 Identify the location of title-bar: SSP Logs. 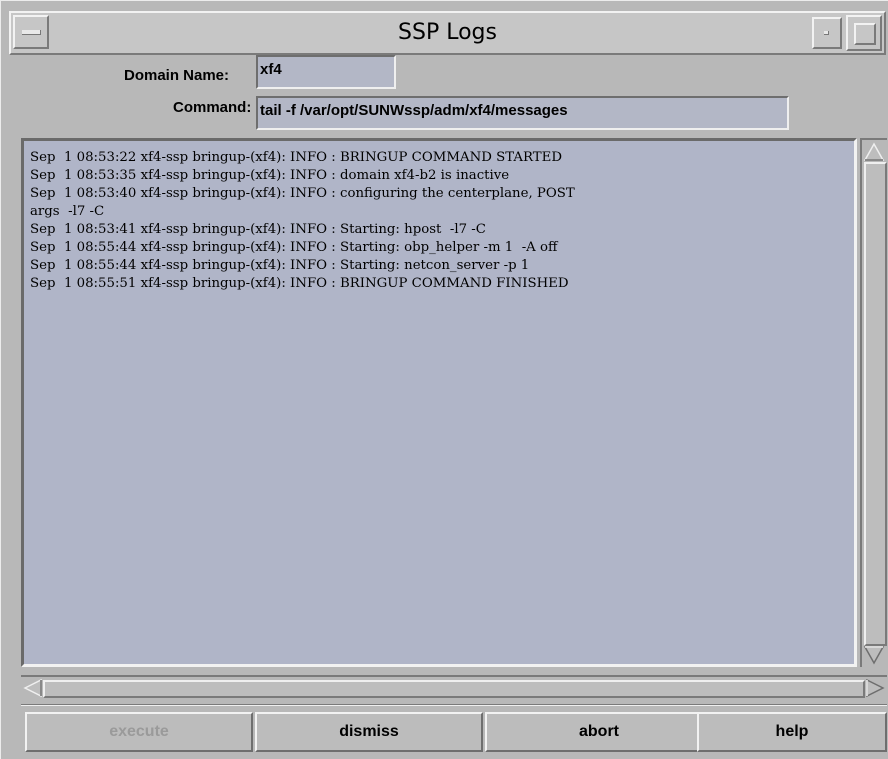
(447, 33).